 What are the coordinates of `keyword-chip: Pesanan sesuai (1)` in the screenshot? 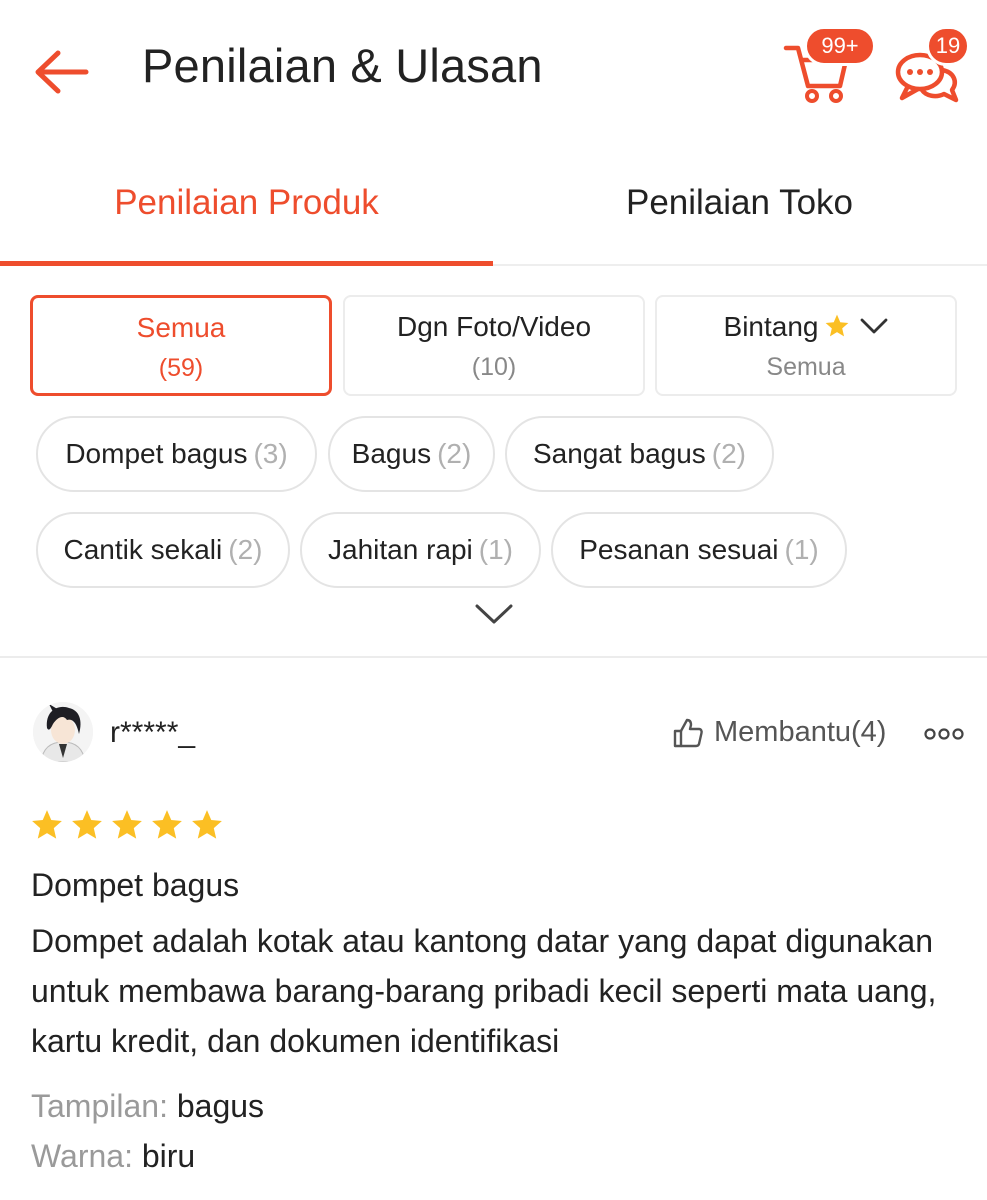 It's located at (699, 550).